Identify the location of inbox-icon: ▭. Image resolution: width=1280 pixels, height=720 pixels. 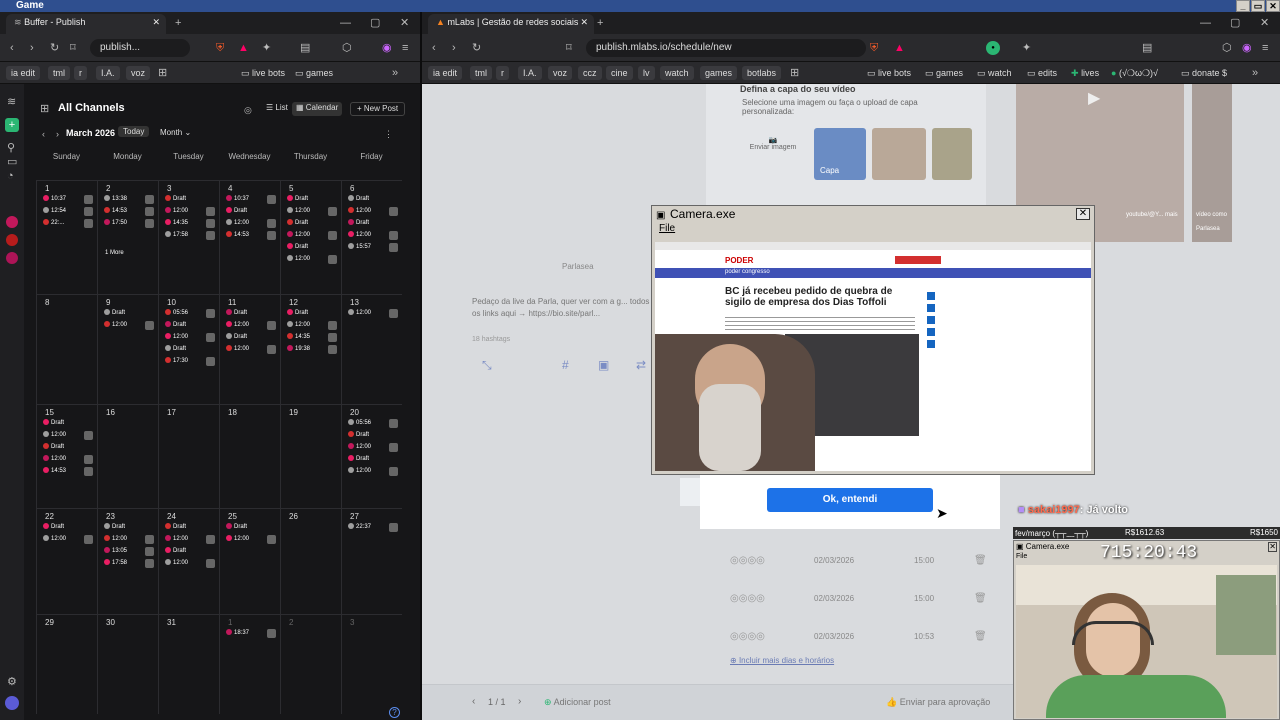
(12, 162).